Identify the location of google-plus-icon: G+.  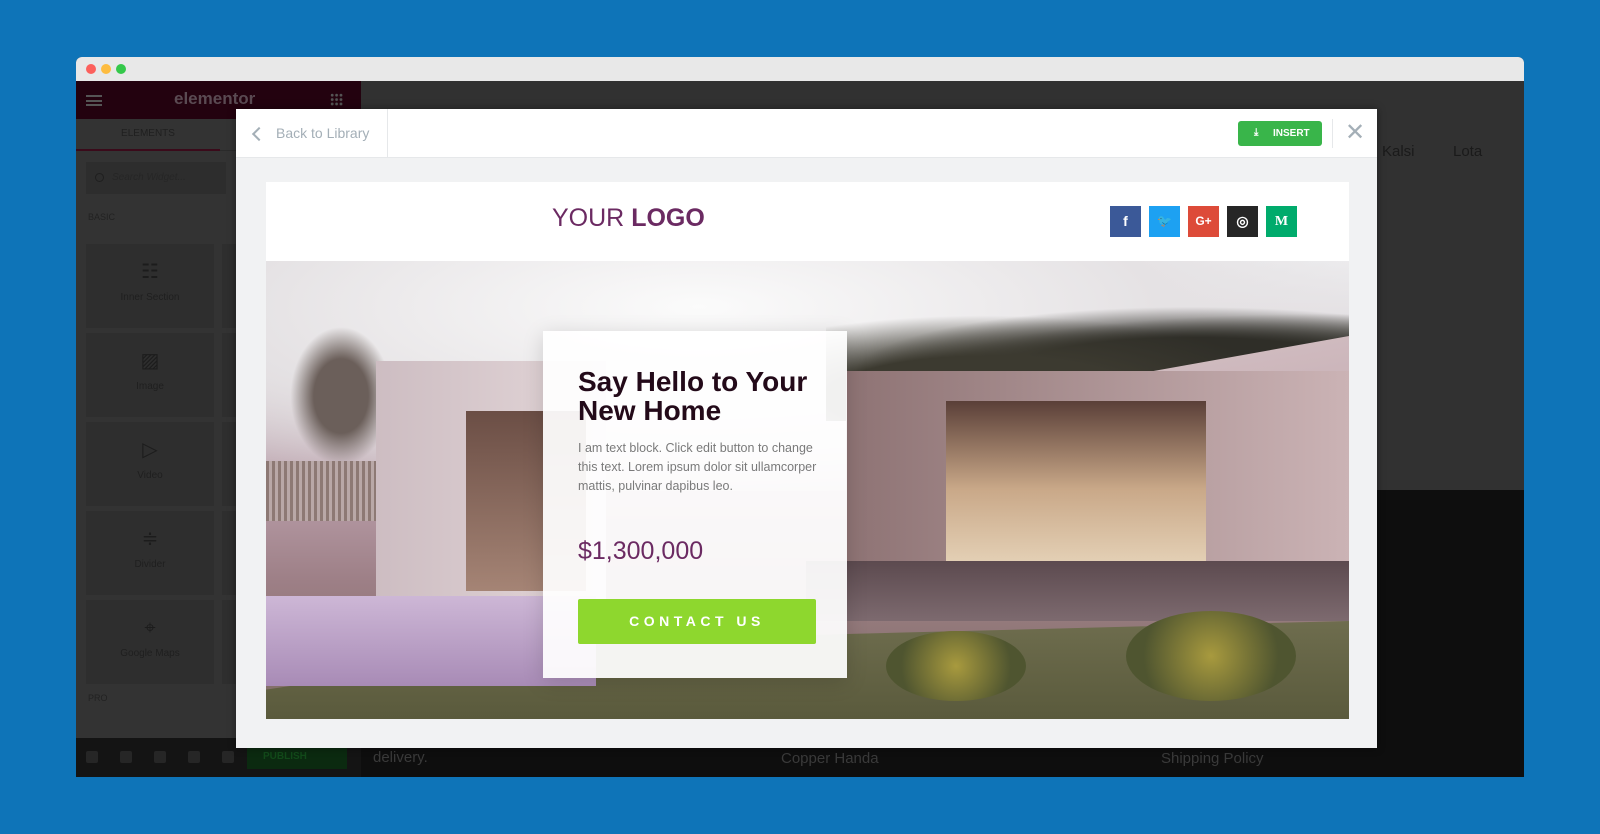
(1203, 221).